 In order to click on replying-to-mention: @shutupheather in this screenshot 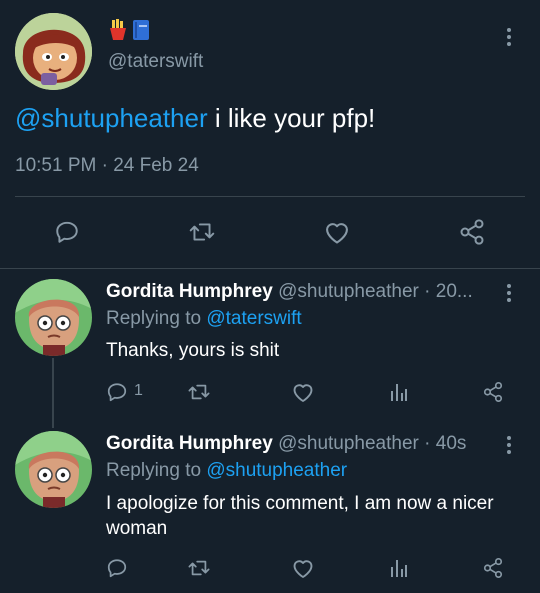, I will do `click(276, 470)`.